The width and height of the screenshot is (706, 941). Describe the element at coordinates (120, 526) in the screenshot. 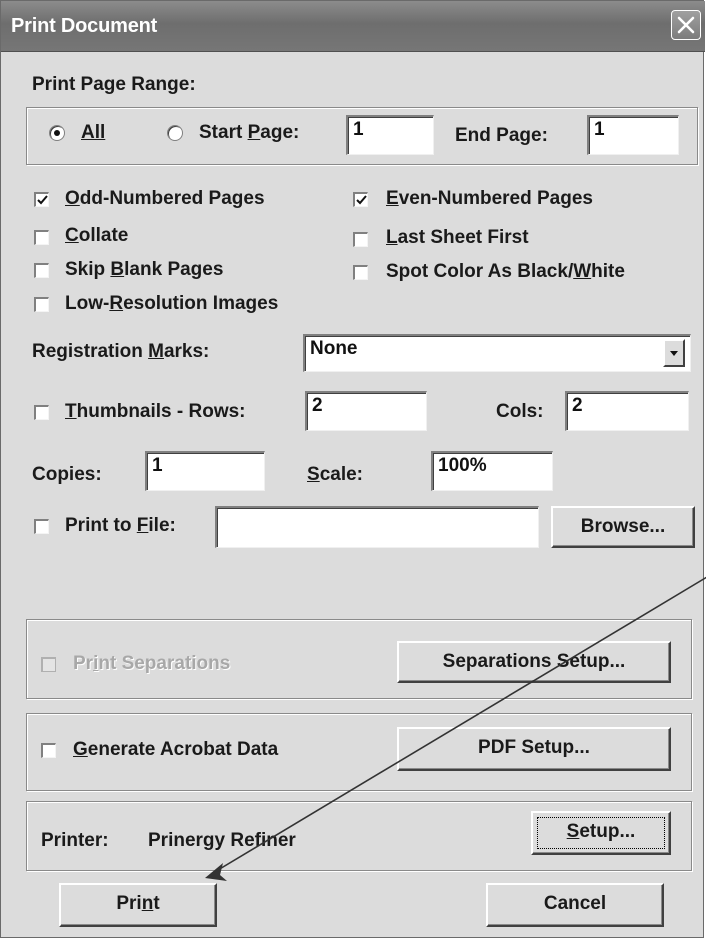

I see `print-to-file-label: Print to File:` at that location.